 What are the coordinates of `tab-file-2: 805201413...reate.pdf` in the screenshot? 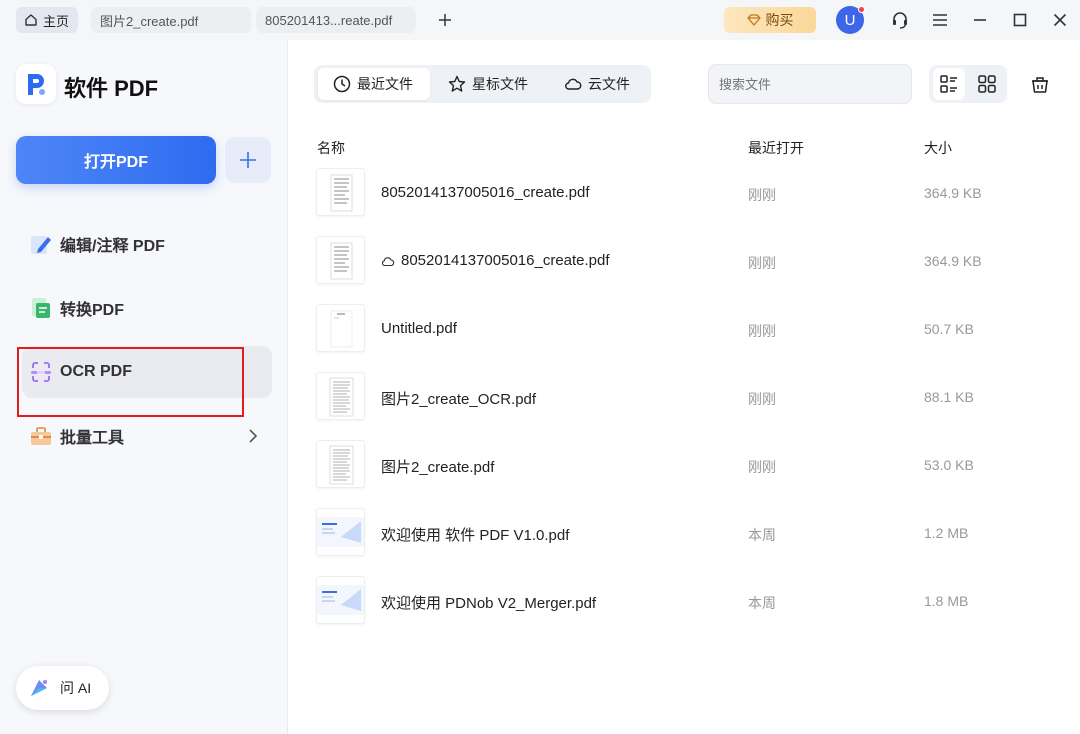 It's located at (336, 20).